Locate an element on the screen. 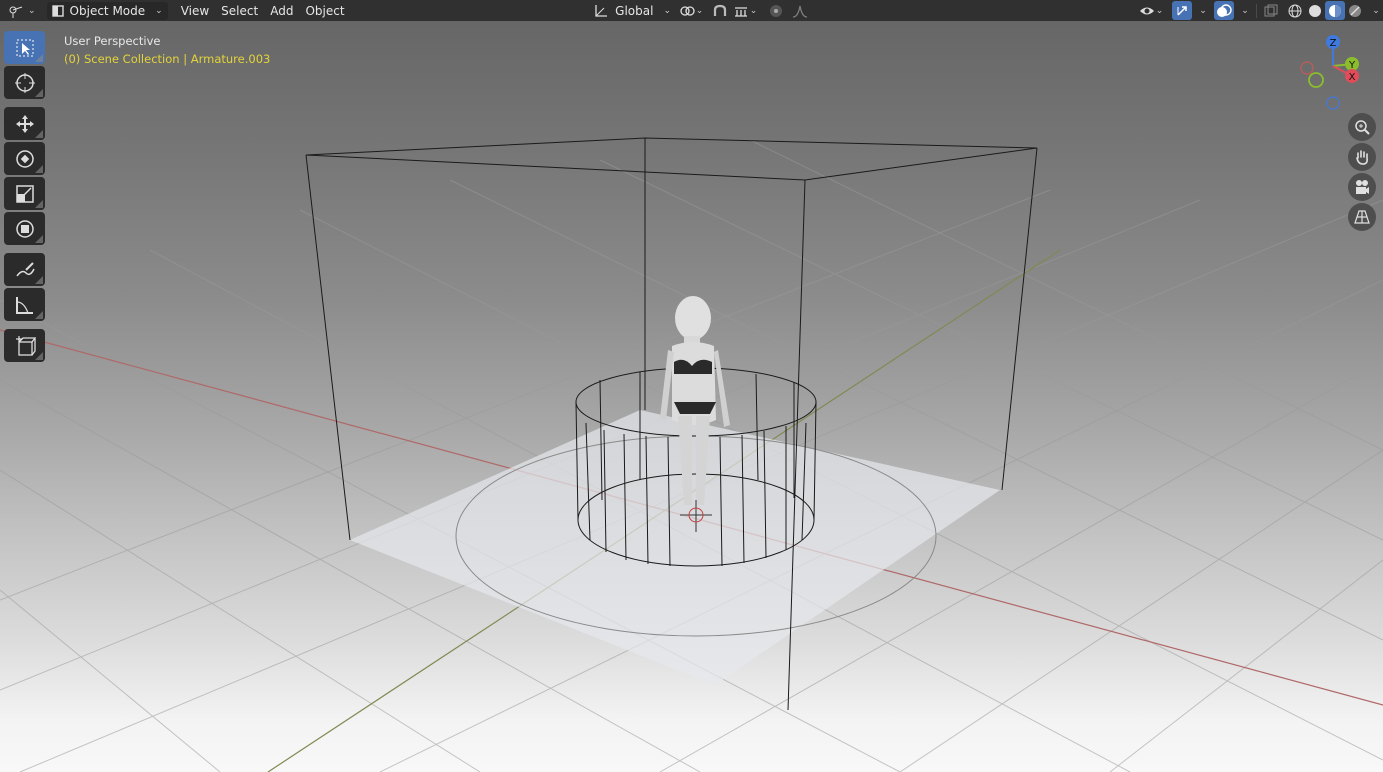 The width and height of the screenshot is (1383, 772). measure-tool is located at coordinates (24, 304).